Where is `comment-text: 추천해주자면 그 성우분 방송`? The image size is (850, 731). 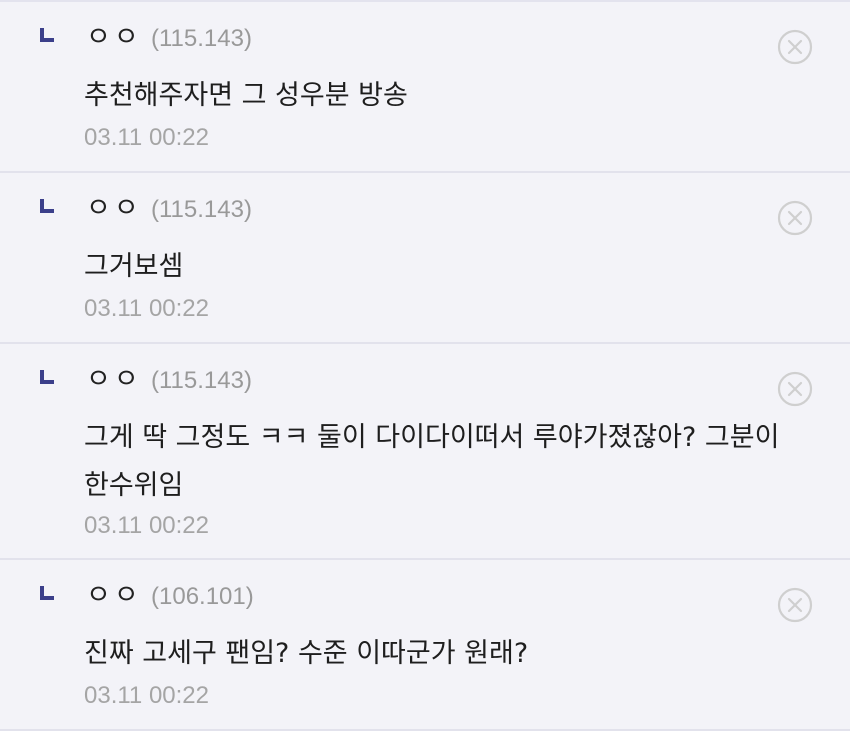
comment-text: 추천해주자면 그 성우분 방송 is located at coordinates (246, 95).